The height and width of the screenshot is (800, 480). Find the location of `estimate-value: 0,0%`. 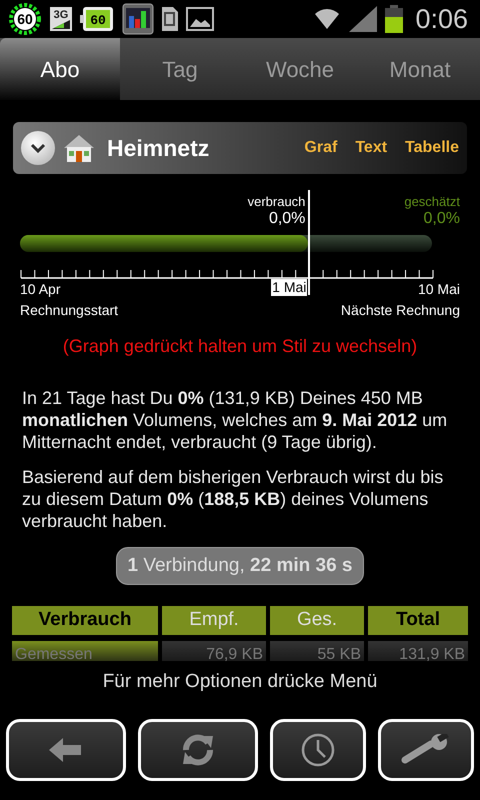

estimate-value: 0,0% is located at coordinates (442, 219).